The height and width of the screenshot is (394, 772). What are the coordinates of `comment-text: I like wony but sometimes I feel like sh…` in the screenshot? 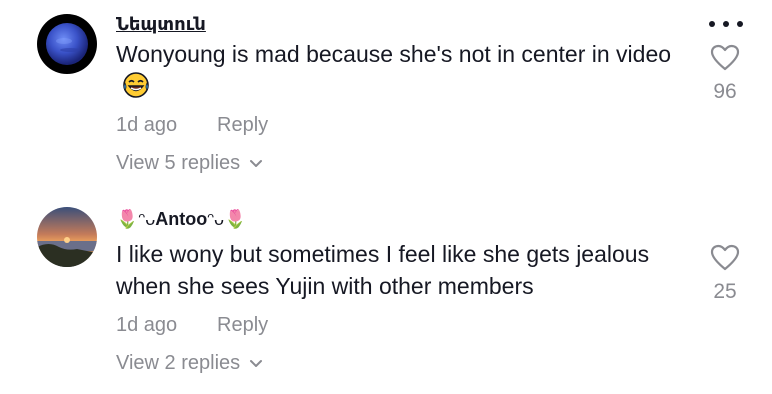 It's located at (396, 270).